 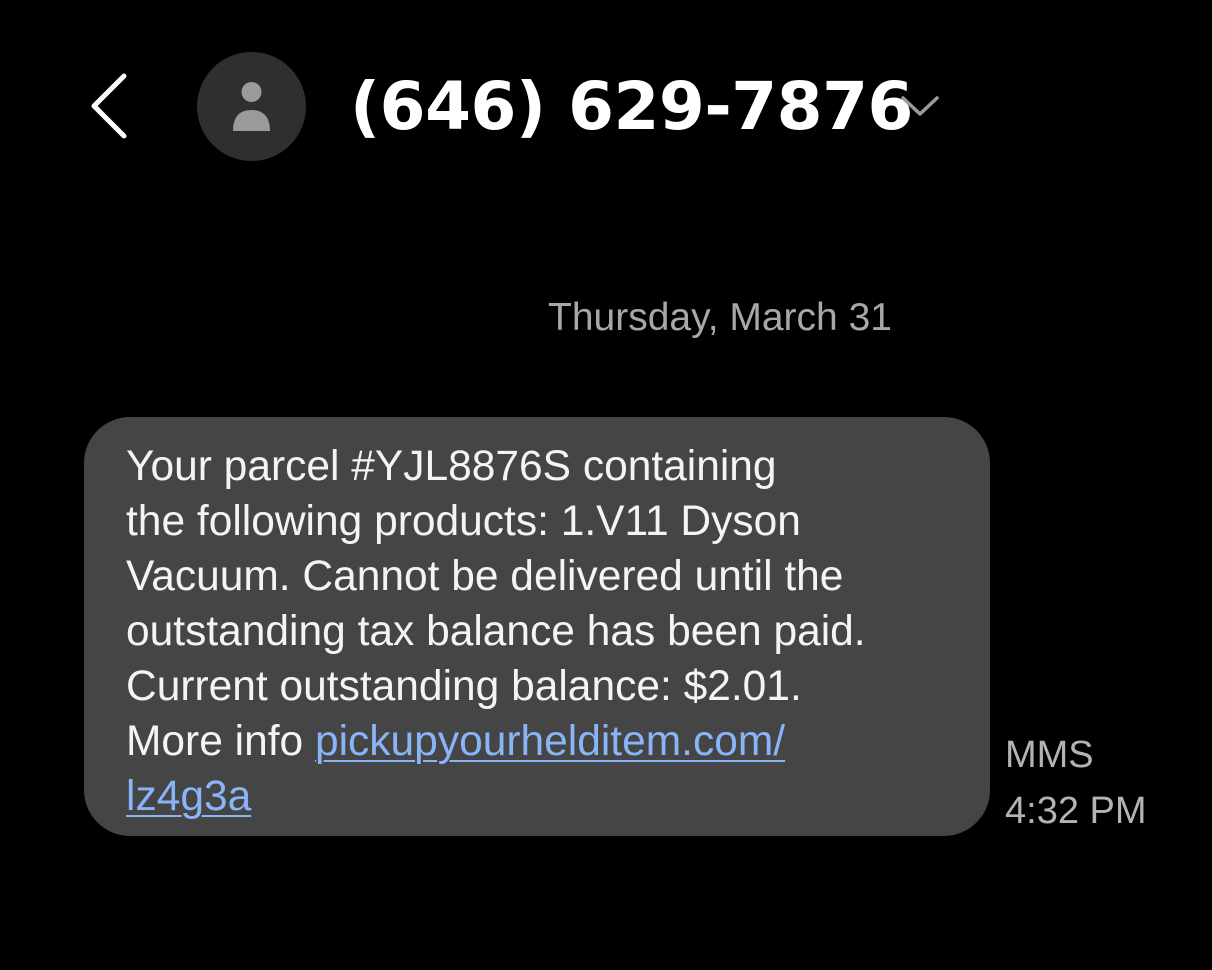 I want to click on expand-contact-button, so click(x=920, y=106).